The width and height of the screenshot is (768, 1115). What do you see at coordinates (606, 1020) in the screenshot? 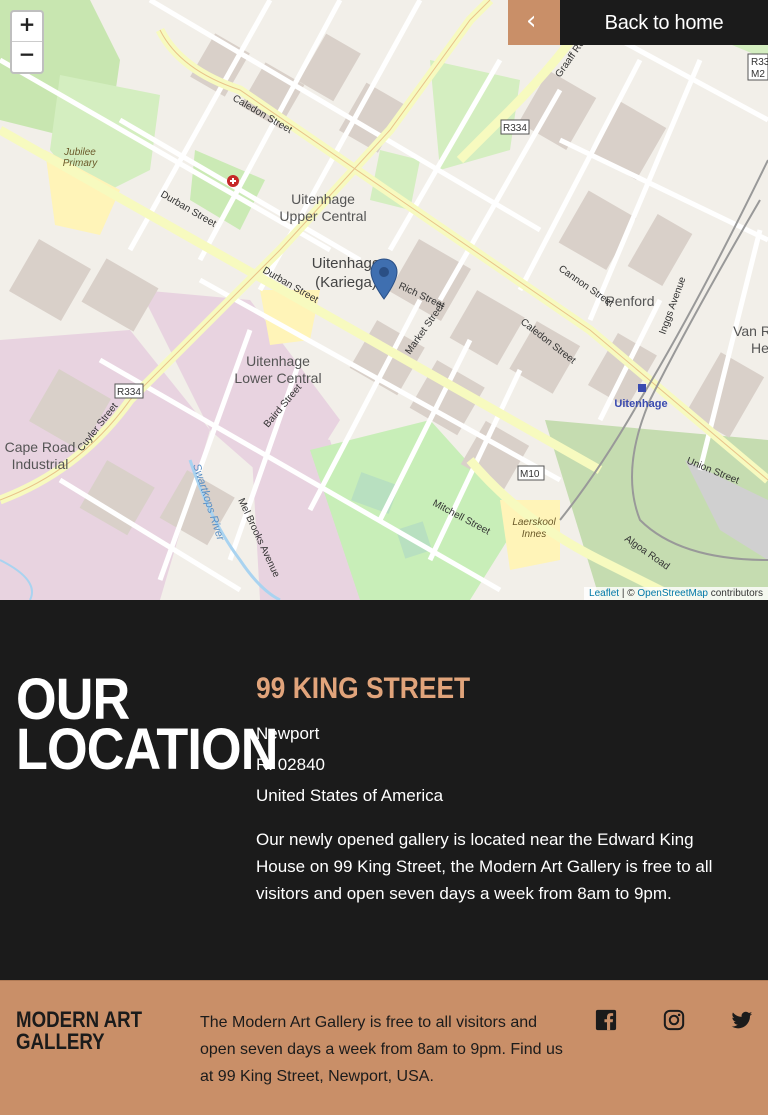
I see `facebook-icon` at bounding box center [606, 1020].